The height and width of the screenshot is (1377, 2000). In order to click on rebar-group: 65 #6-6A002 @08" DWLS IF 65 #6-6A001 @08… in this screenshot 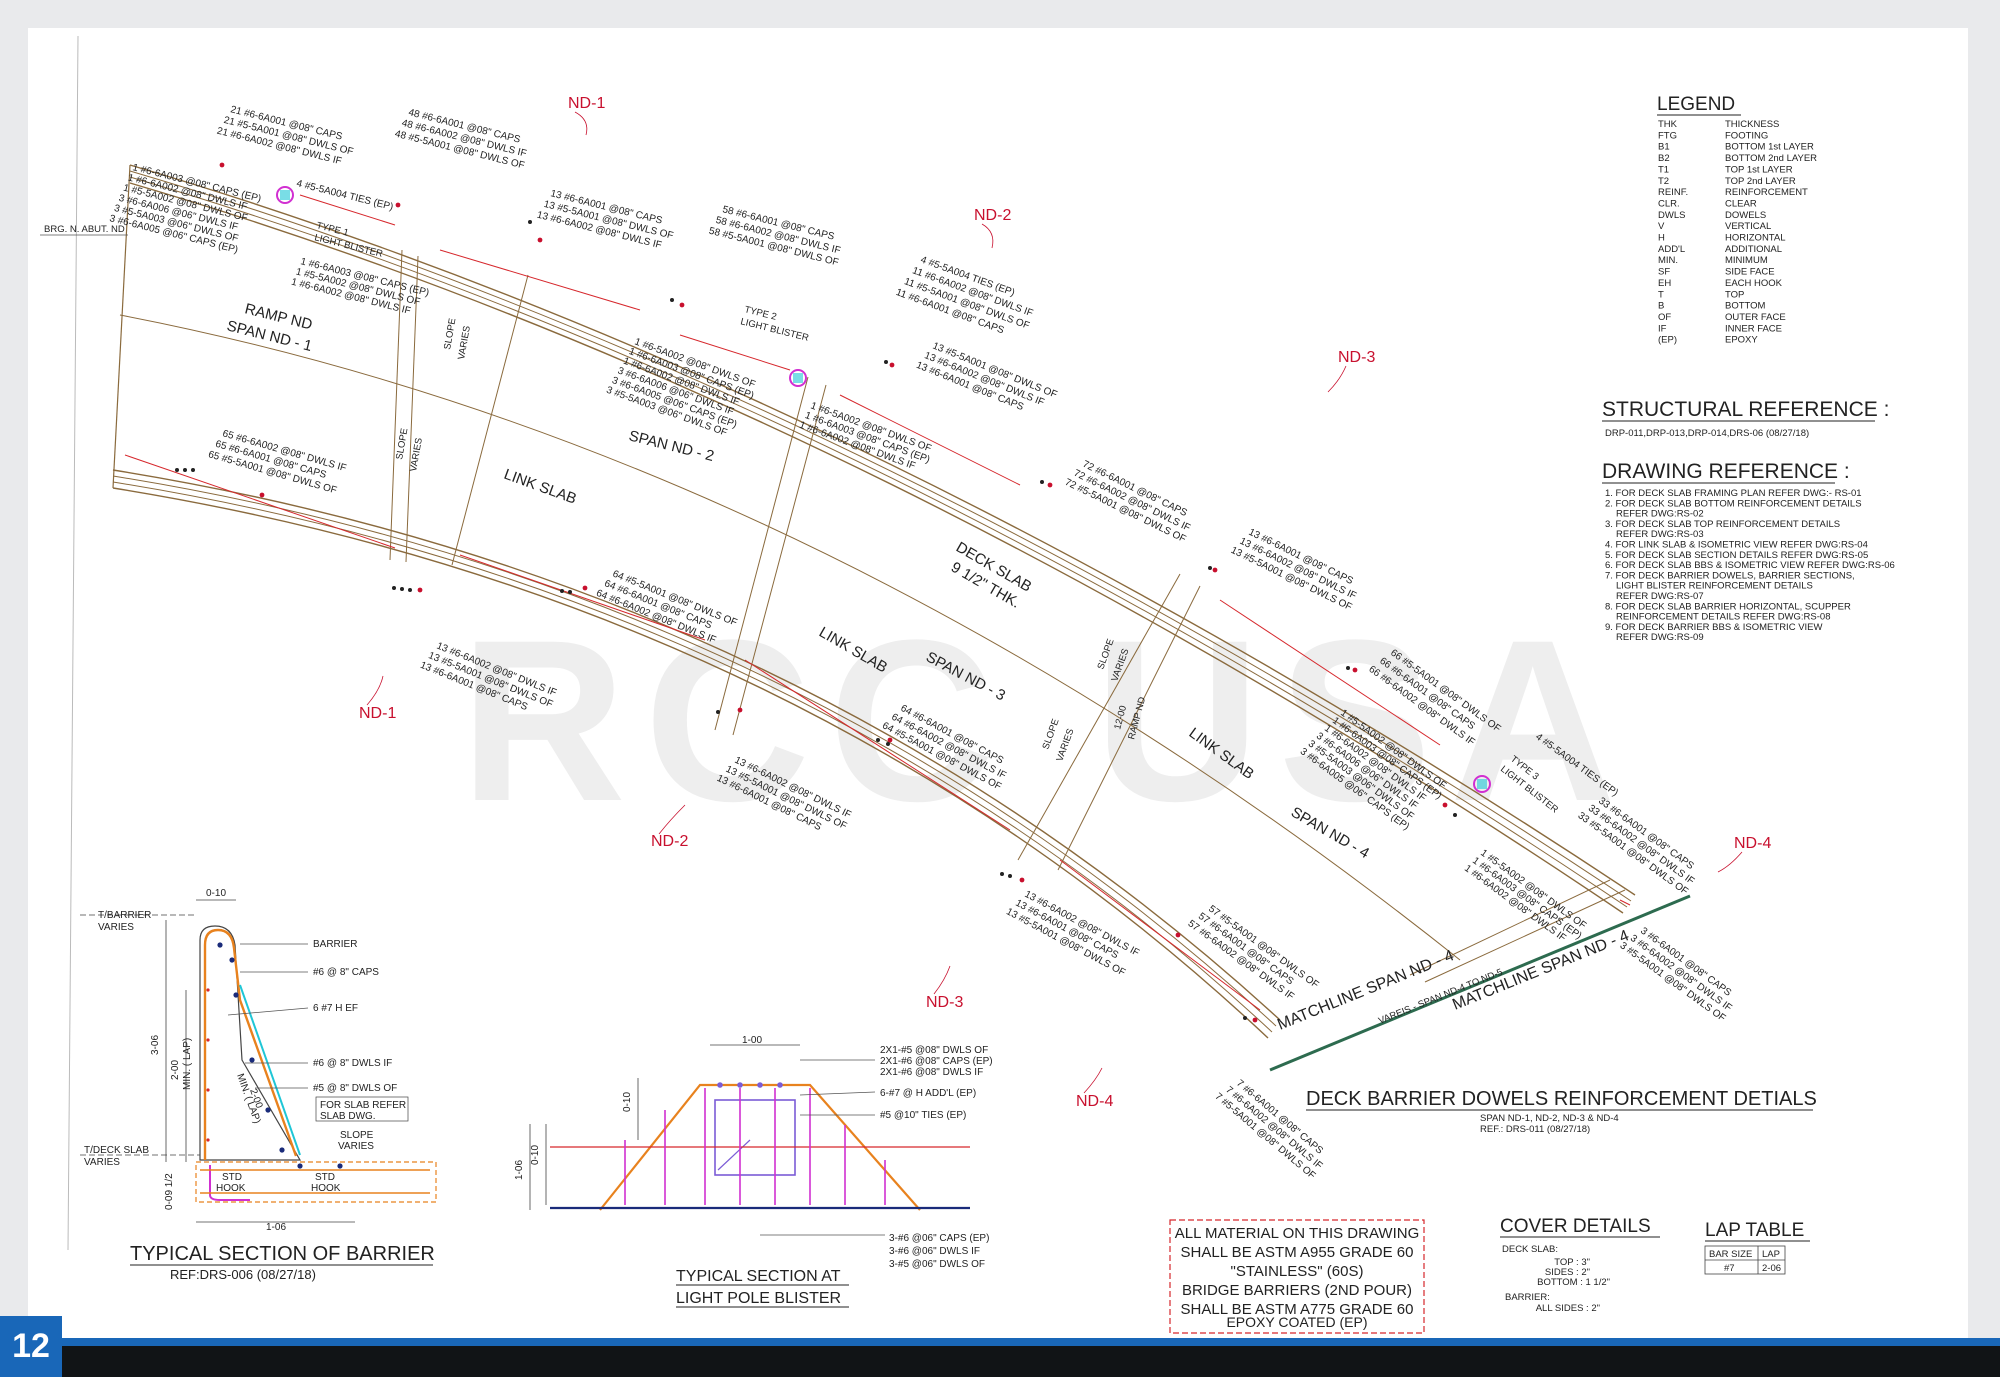, I will do `click(277, 462)`.